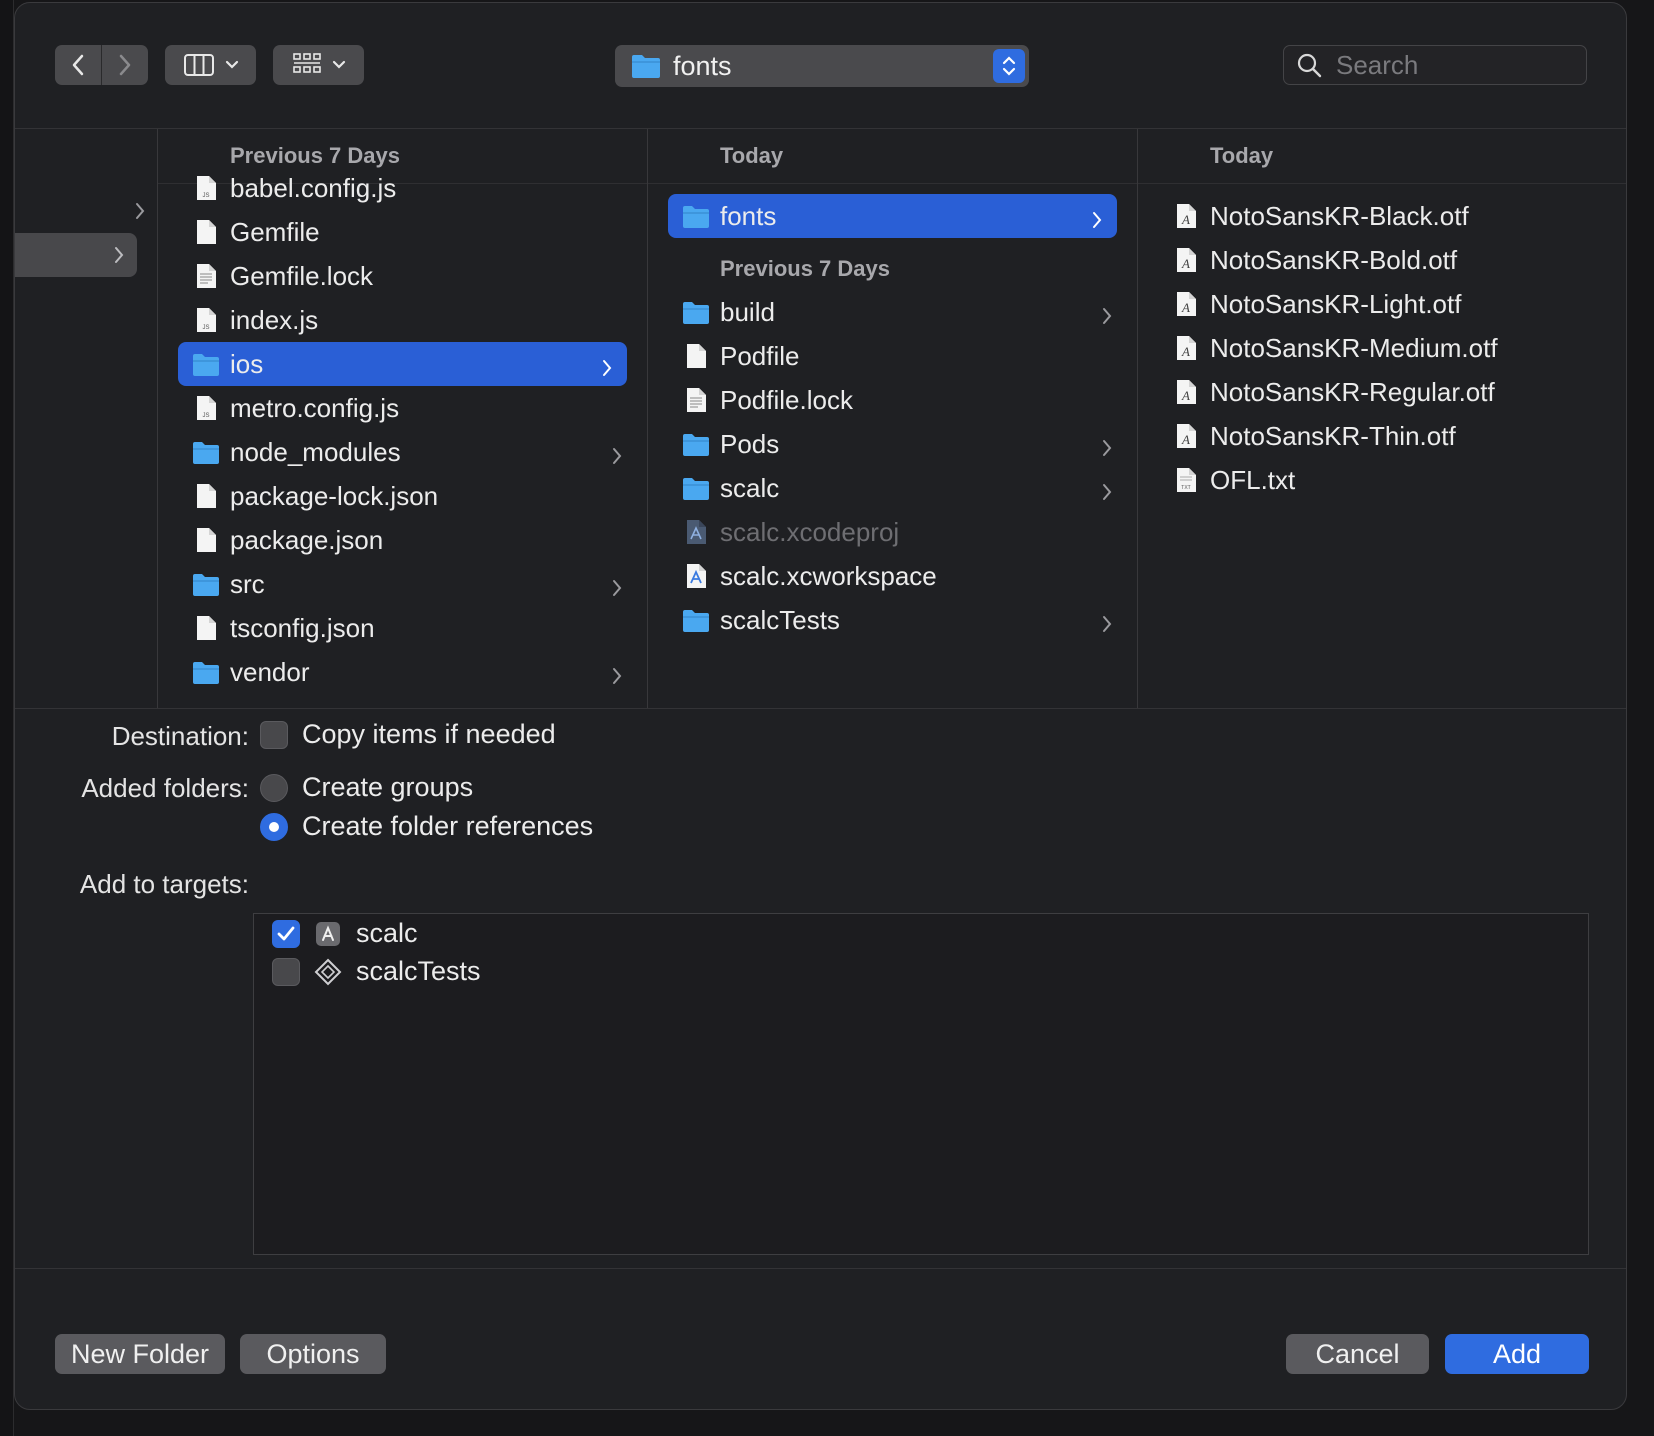  Describe the element at coordinates (892, 576) in the screenshot. I see `file-row: scalc.xcworkspace` at that location.